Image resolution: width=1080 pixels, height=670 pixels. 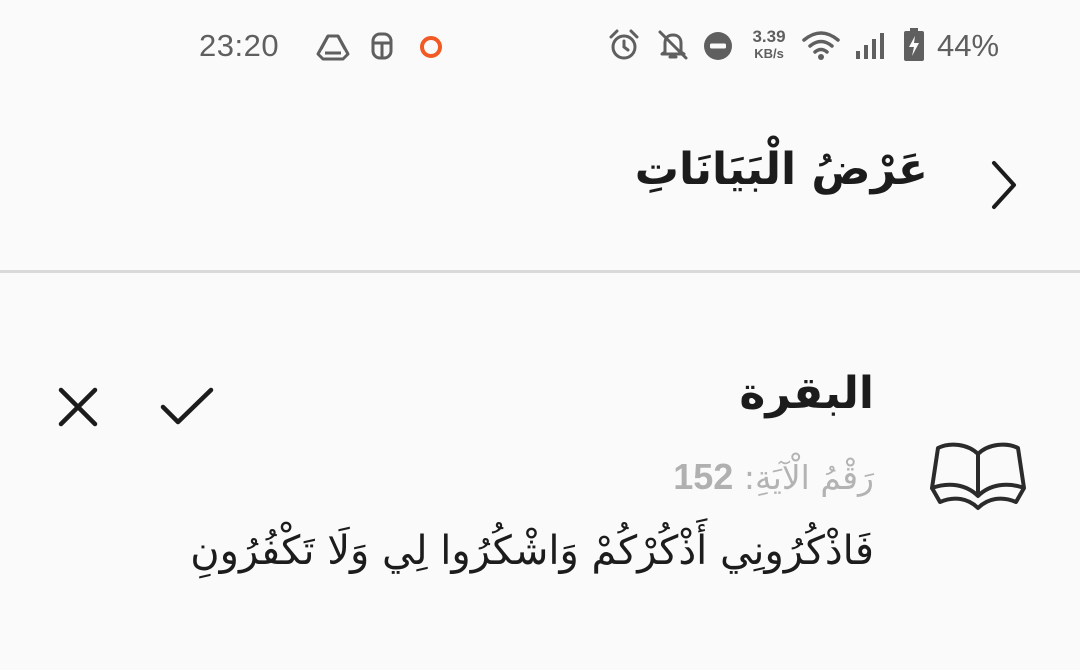 What do you see at coordinates (808, 477) in the screenshot?
I see `ayah-label-text: رَقْمُ الْآيَةِ:` at bounding box center [808, 477].